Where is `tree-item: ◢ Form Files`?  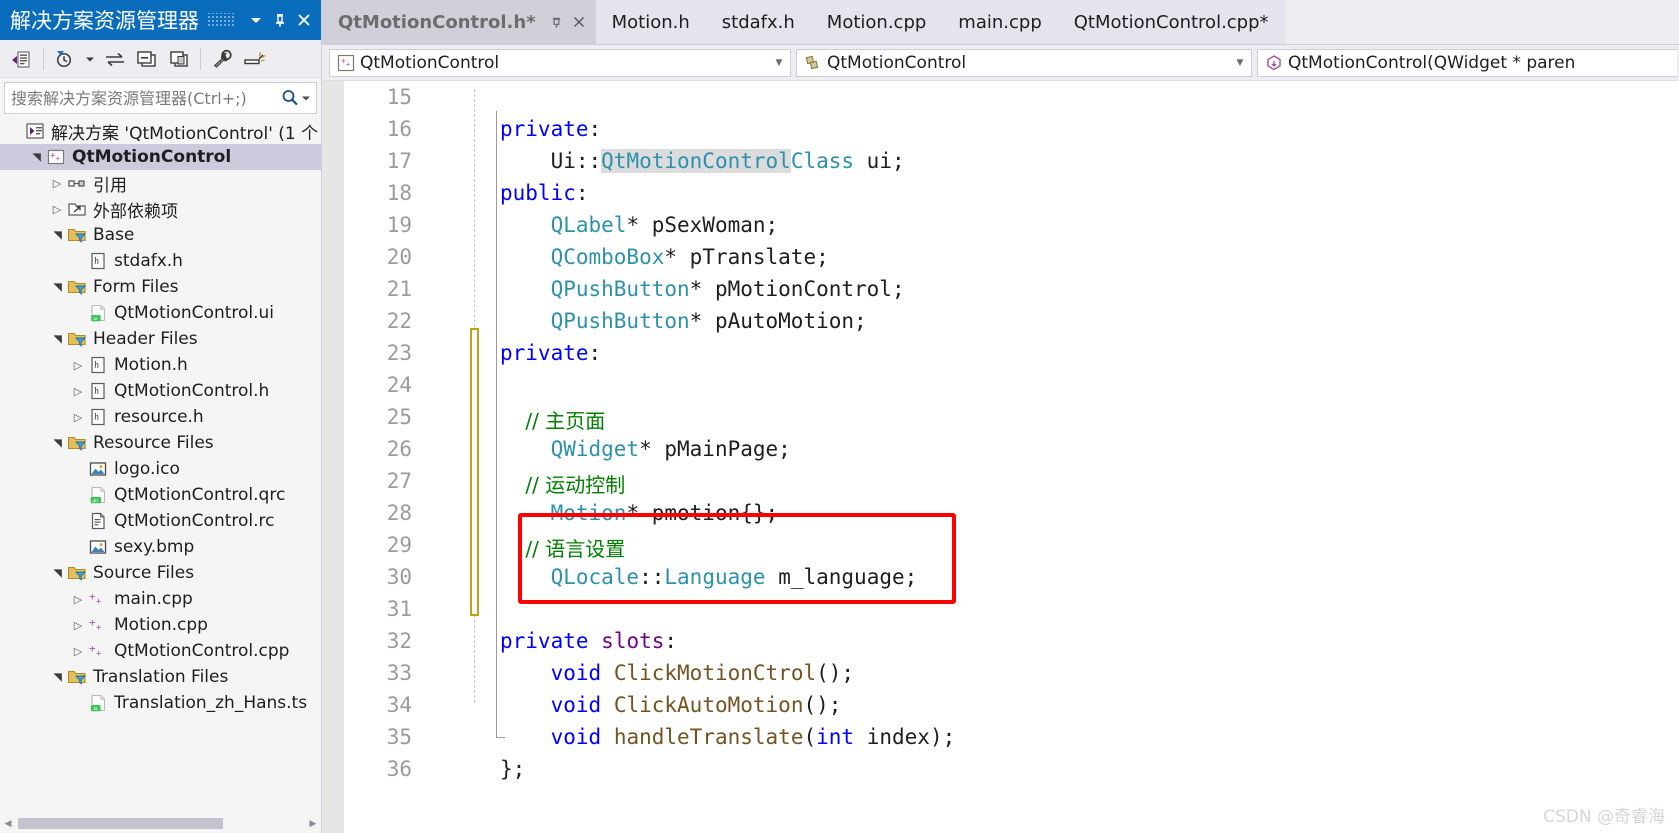 tree-item: ◢ Form Files is located at coordinates (160, 287).